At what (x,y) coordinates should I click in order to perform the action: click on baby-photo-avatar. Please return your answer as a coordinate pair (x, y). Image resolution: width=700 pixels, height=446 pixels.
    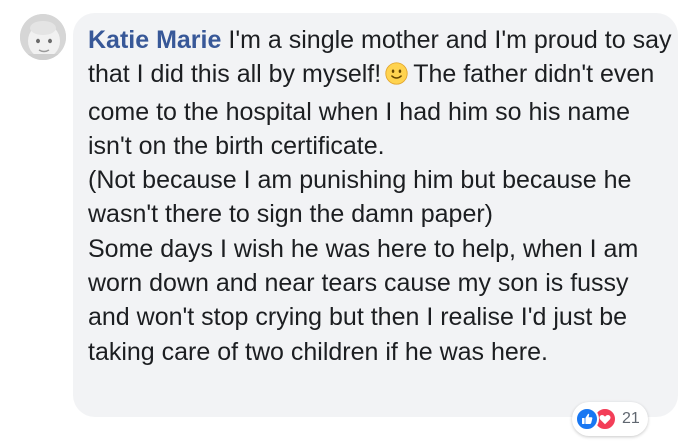
    Looking at the image, I should click on (43, 37).